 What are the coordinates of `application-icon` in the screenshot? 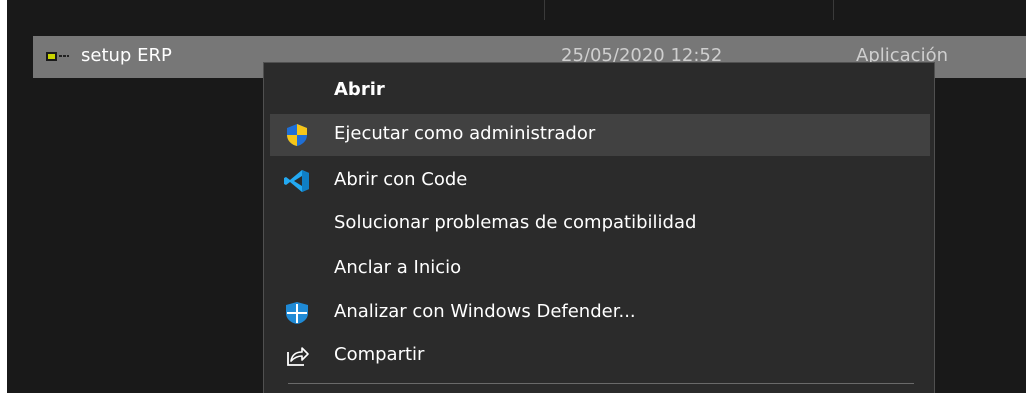 It's located at (57, 56).